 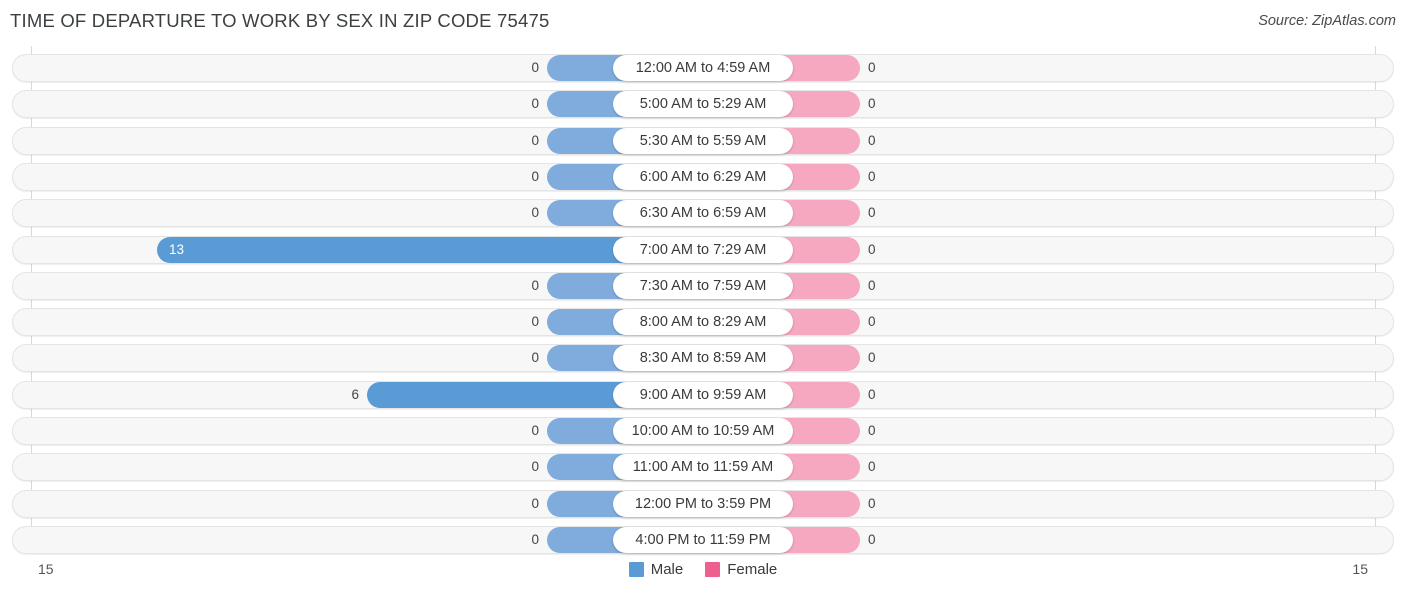 I want to click on category-label: 8:30 AM to 8:59 AM, so click(x=703, y=358).